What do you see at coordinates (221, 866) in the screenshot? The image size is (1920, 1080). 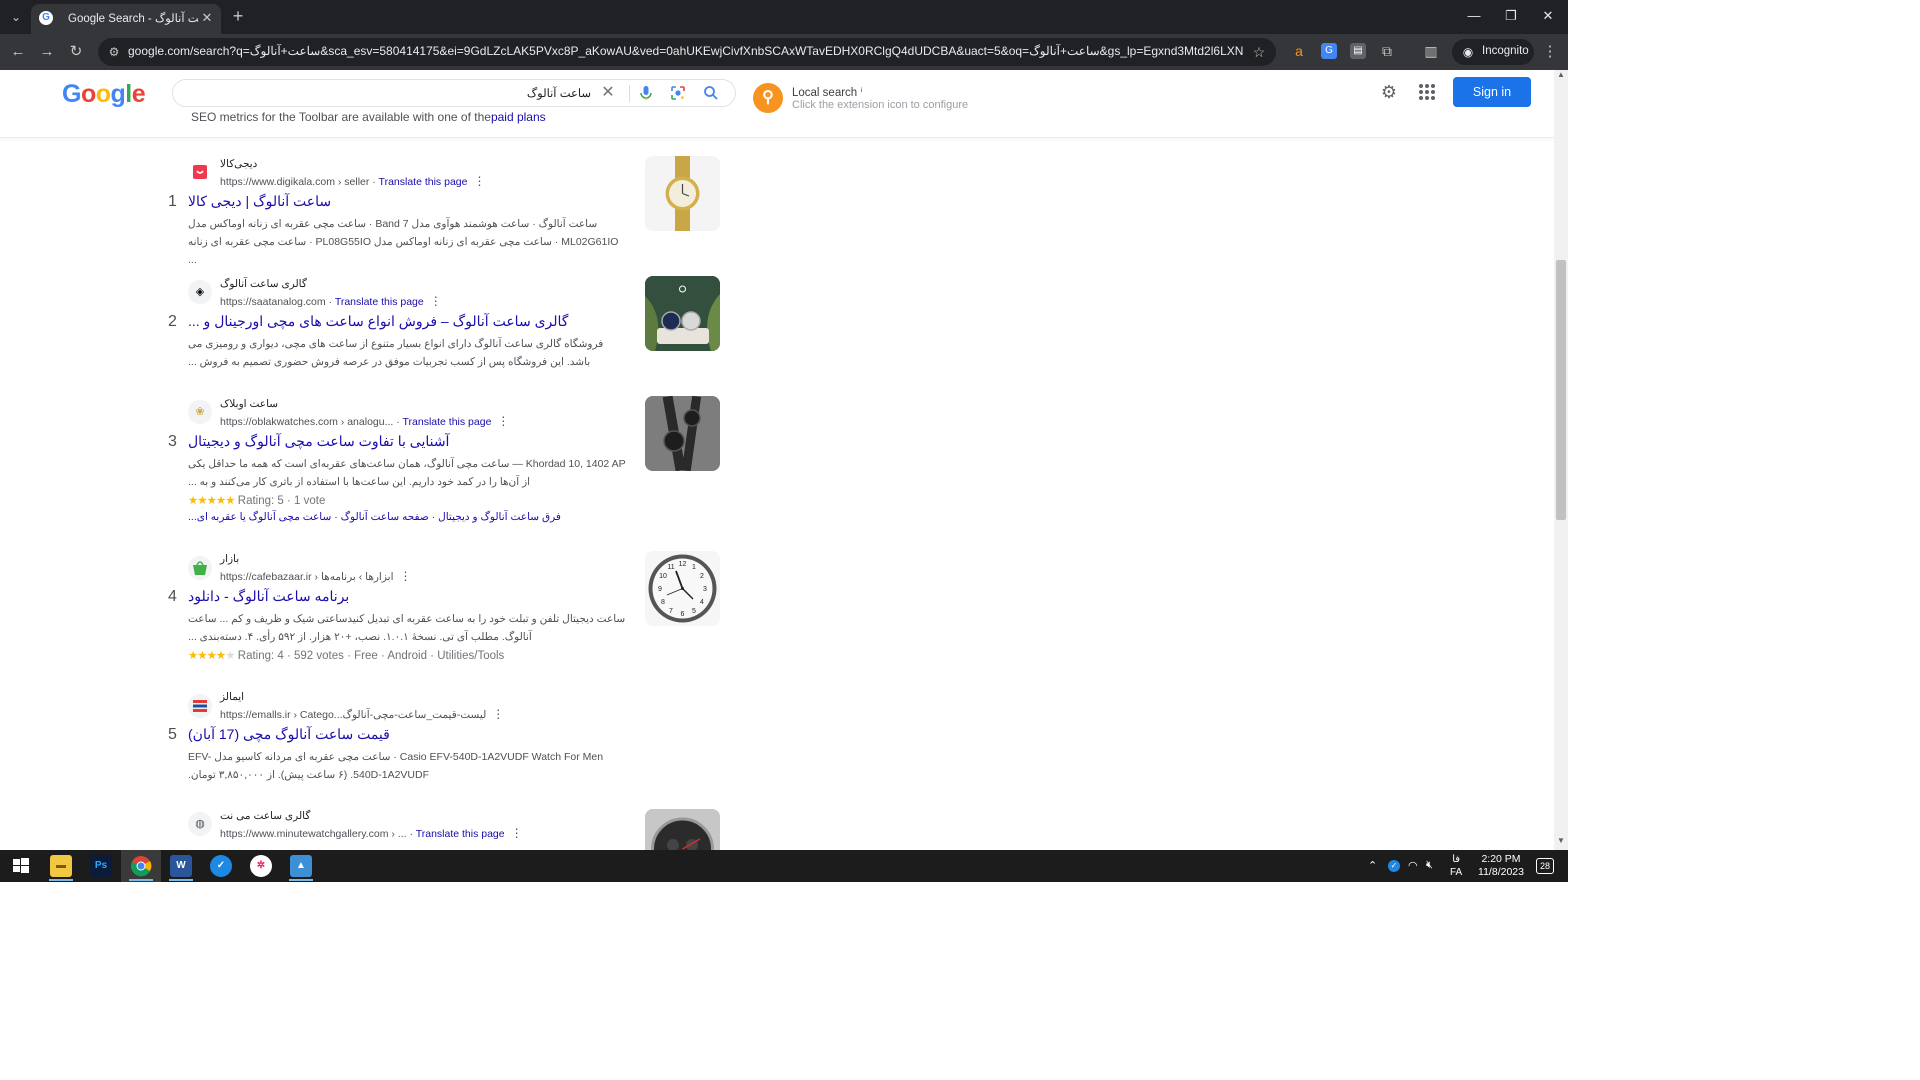 I see `app-check-icon: ✓` at bounding box center [221, 866].